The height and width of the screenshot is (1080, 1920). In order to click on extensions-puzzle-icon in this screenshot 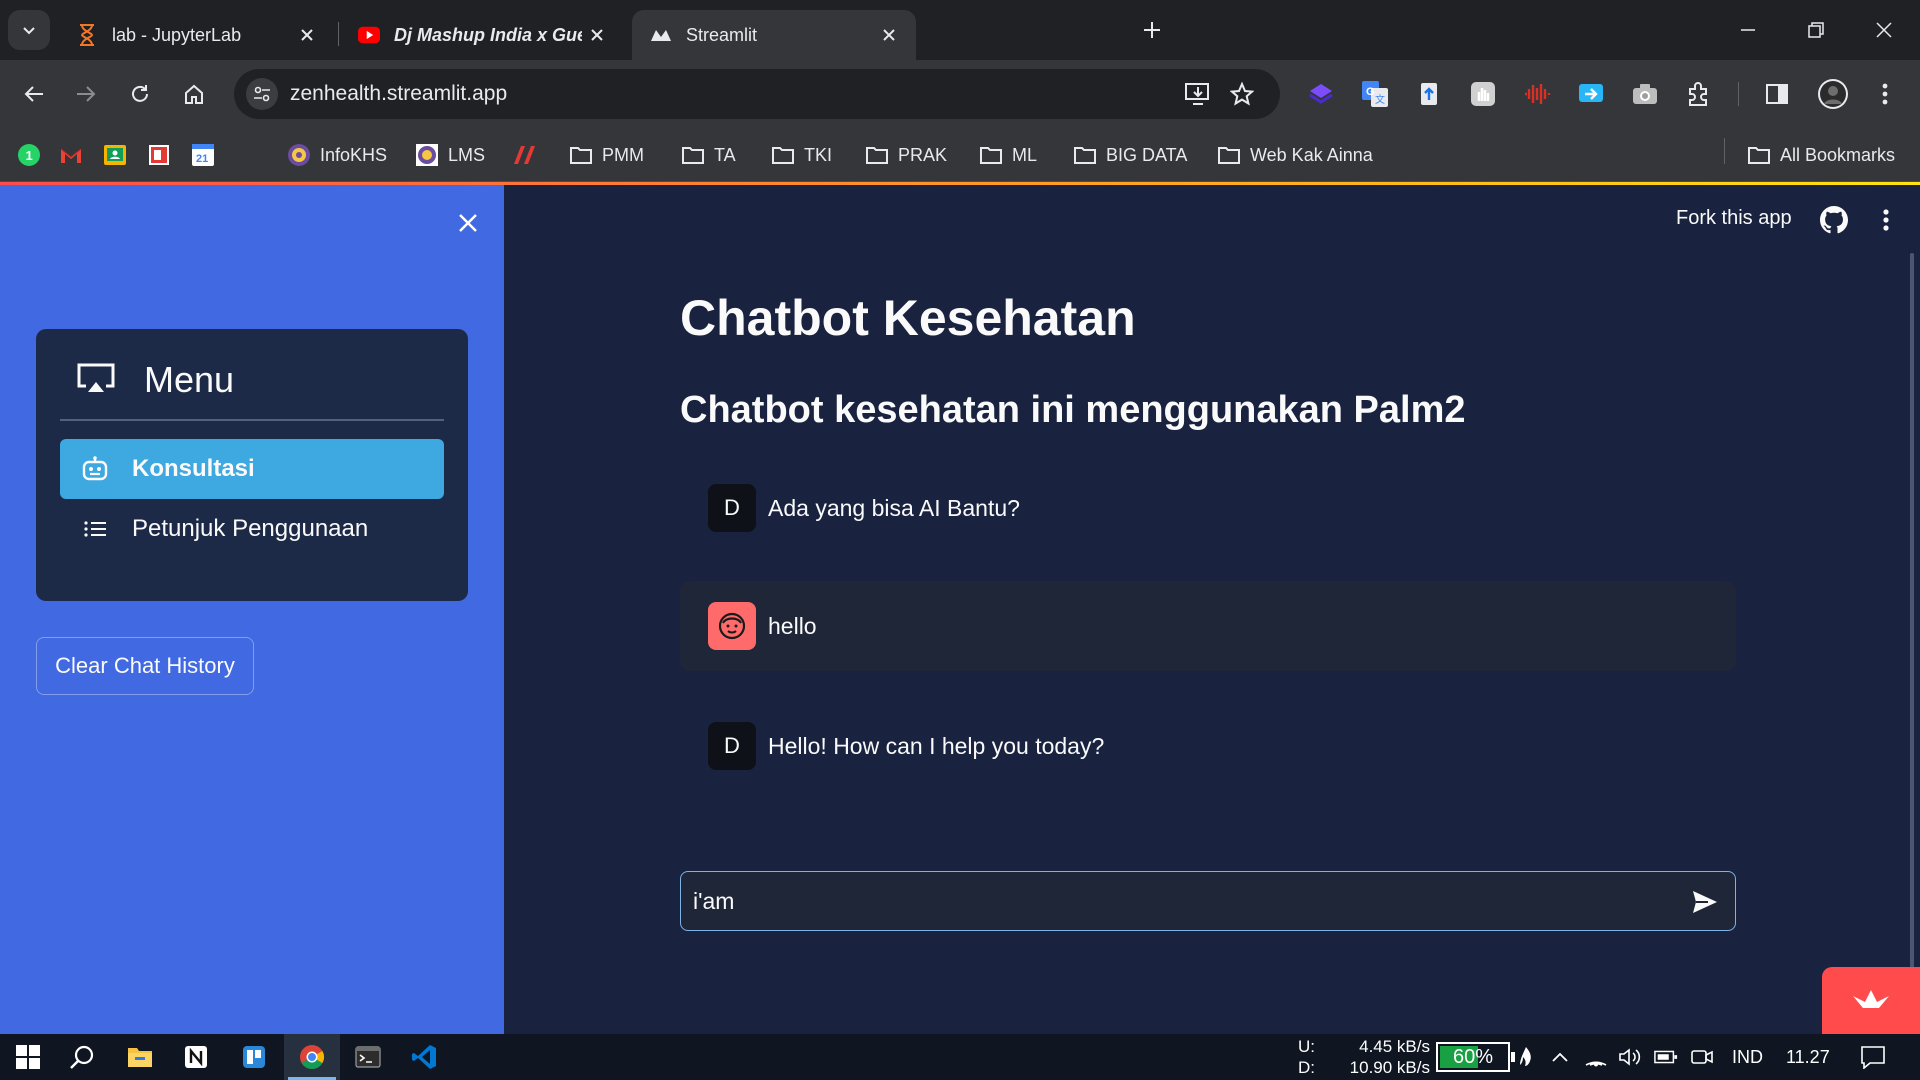, I will do `click(1699, 94)`.